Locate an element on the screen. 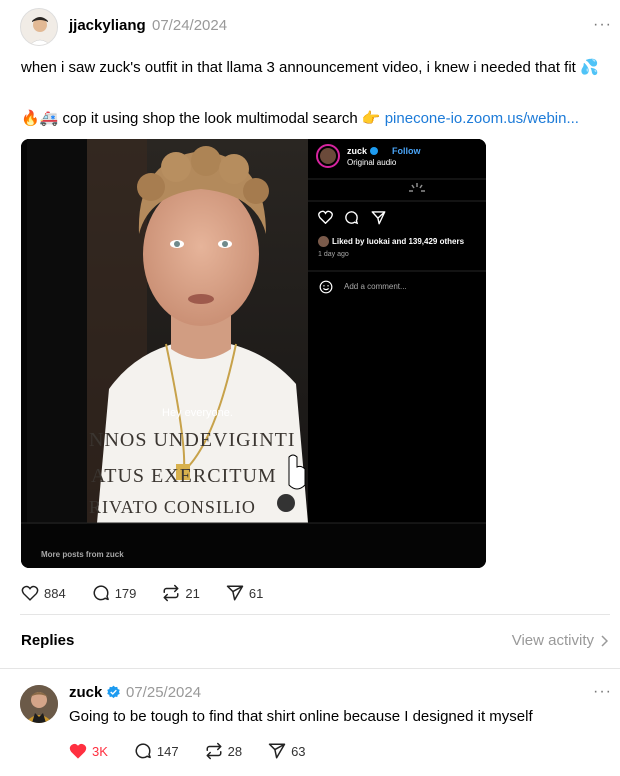 This screenshot has width=620, height=776. video-caption: Hey everyone. is located at coordinates (197, 413).